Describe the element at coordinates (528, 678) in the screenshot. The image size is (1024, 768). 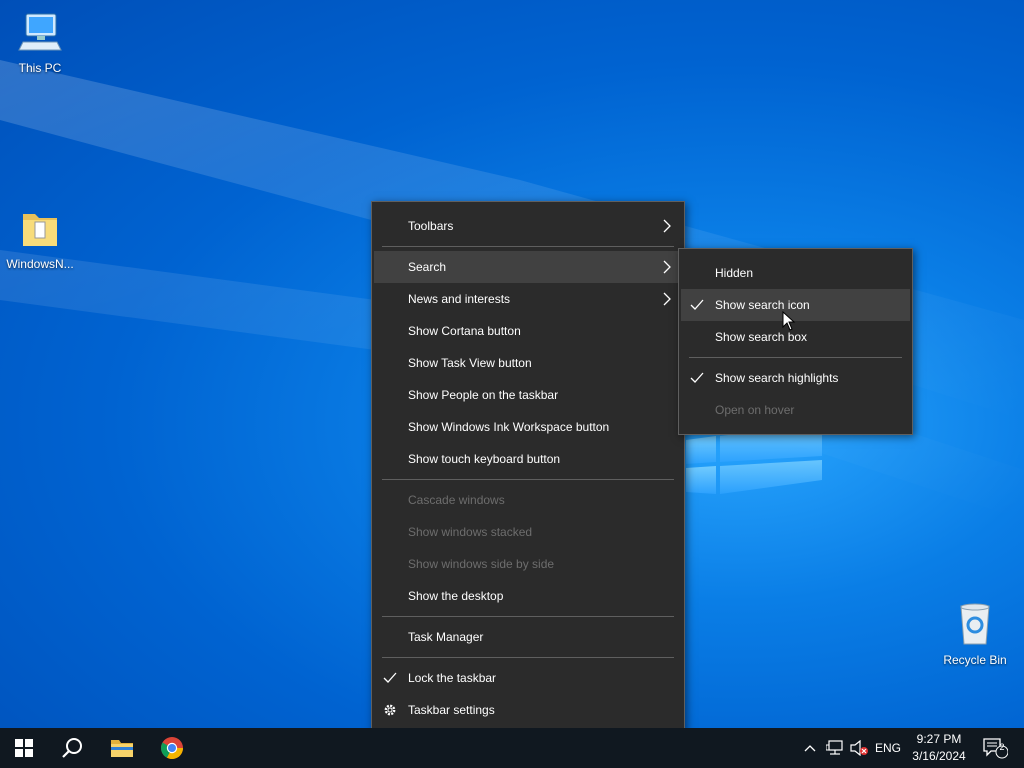
I see `menu-item-lock-the-taskbar: Lock the taskbar` at that location.